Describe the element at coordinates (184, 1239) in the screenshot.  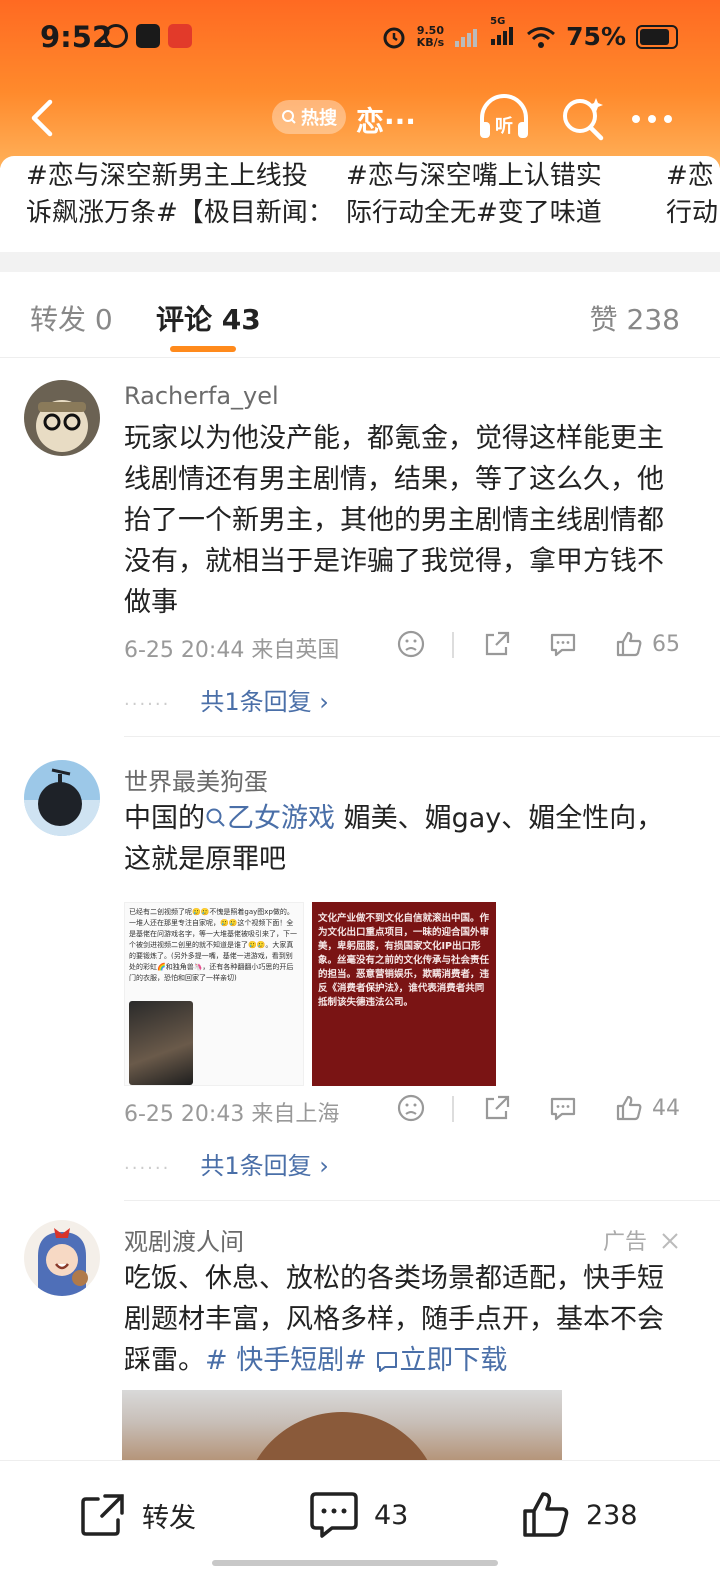
I see `ad-username: 观剧渡人间` at that location.